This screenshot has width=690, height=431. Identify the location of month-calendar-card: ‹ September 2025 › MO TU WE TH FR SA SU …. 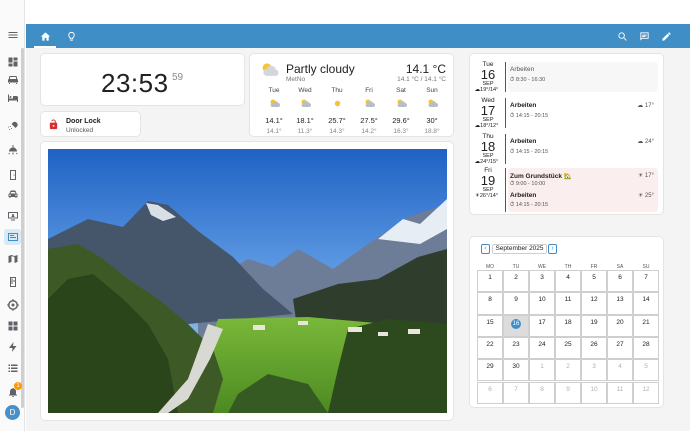
(566, 322).